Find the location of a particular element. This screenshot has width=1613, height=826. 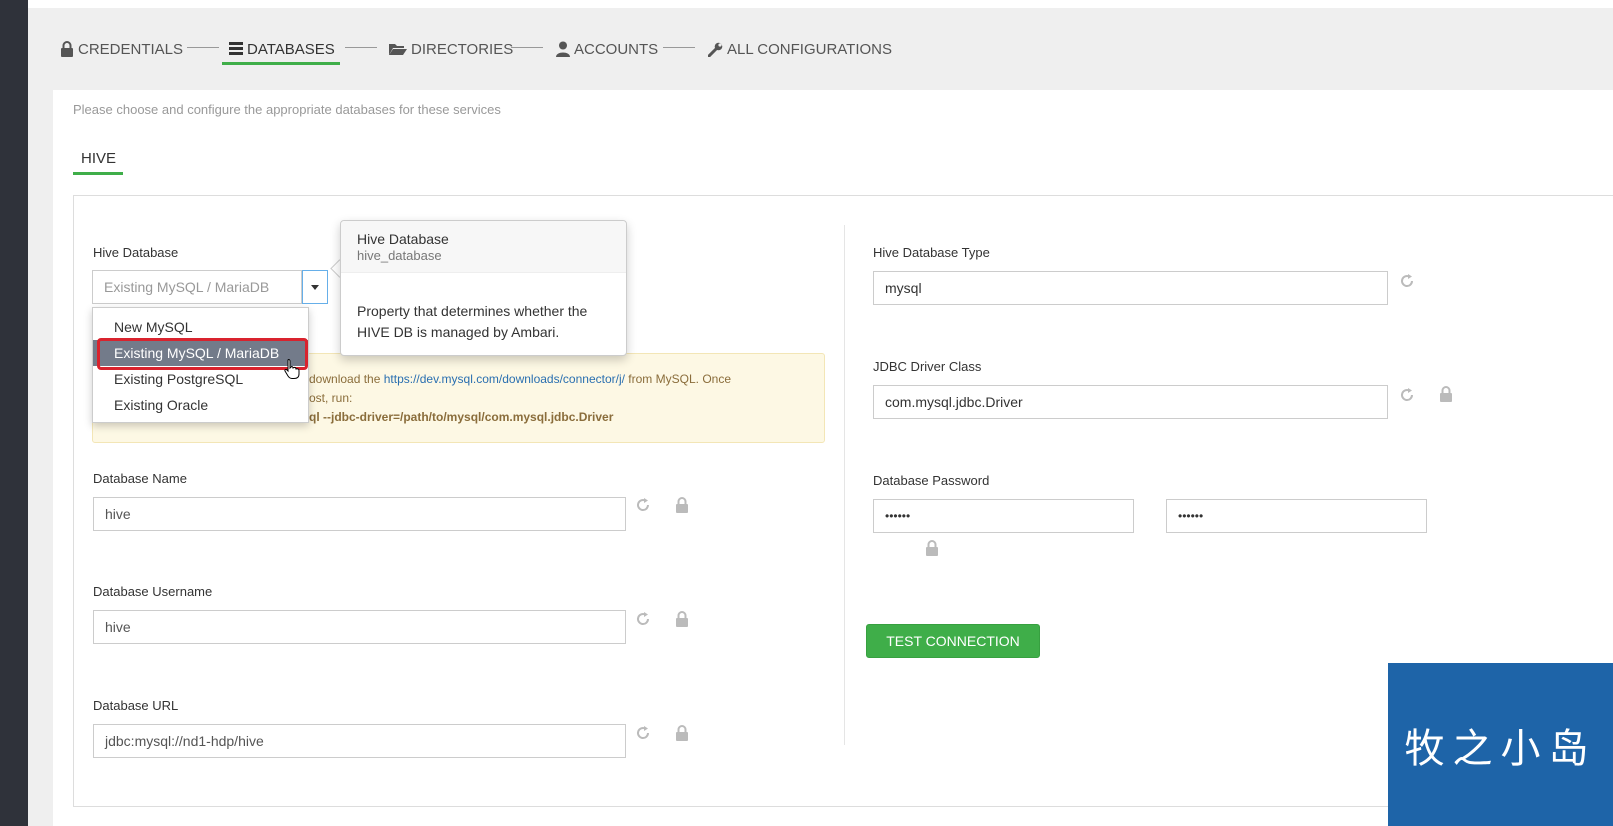

database-name-value: hive is located at coordinates (118, 514).